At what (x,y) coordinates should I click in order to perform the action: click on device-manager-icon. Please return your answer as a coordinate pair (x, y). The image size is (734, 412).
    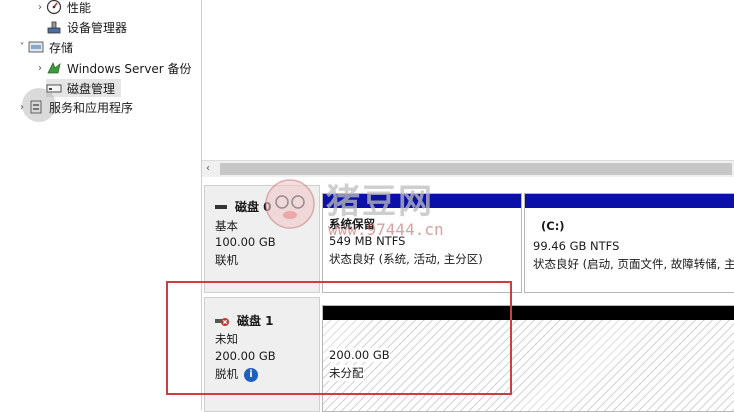
    Looking at the image, I should click on (54, 27).